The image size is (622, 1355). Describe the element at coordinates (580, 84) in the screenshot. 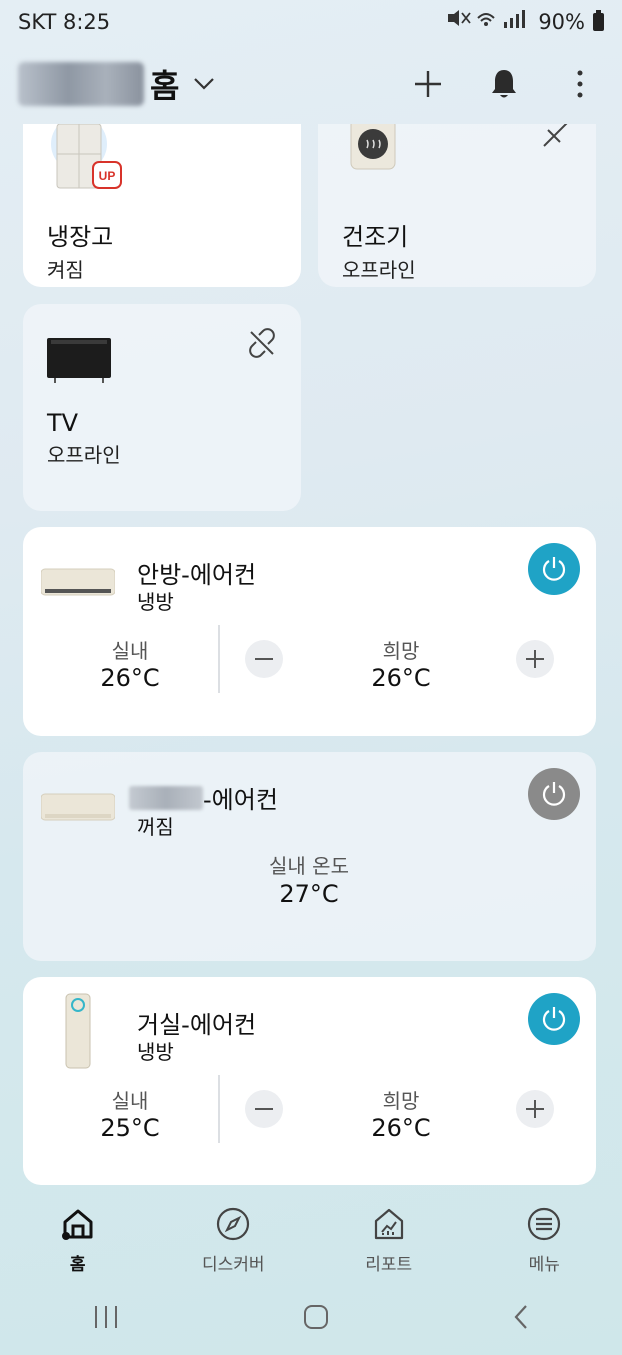

I see `more-options-icon` at that location.